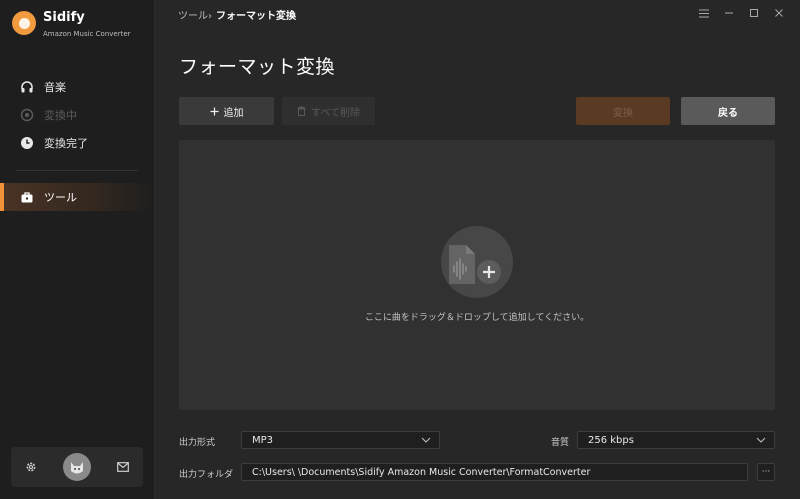  What do you see at coordinates (704, 13) in the screenshot?
I see `menu-icon` at bounding box center [704, 13].